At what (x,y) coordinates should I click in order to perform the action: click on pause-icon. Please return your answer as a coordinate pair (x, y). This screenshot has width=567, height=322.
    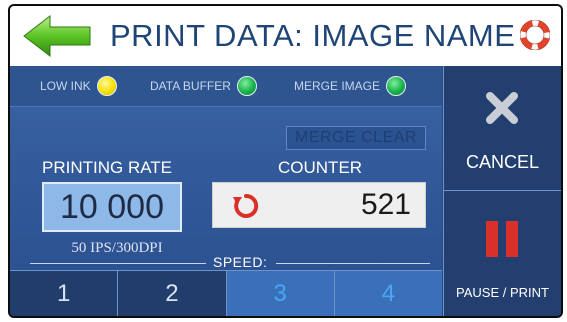
    Looking at the image, I should click on (502, 239).